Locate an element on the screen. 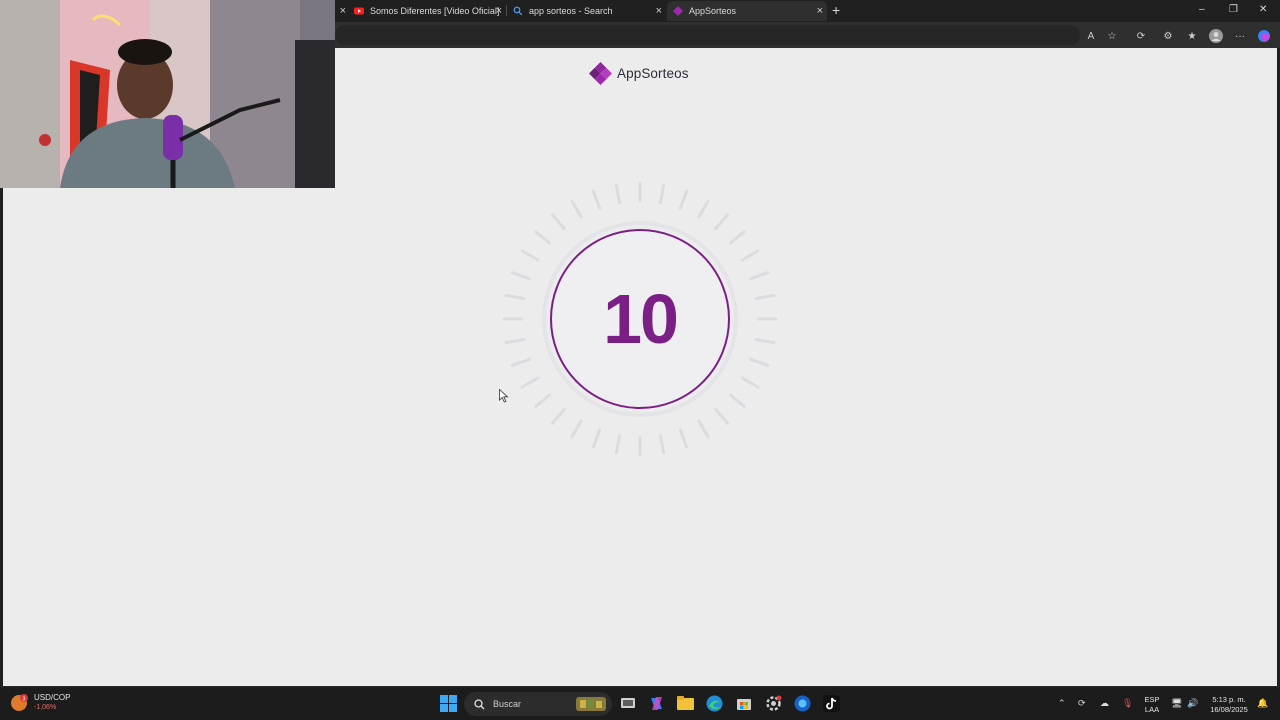 The height and width of the screenshot is (720, 1280). refresh-extension-icon: ⟳ is located at coordinates (1141, 36).